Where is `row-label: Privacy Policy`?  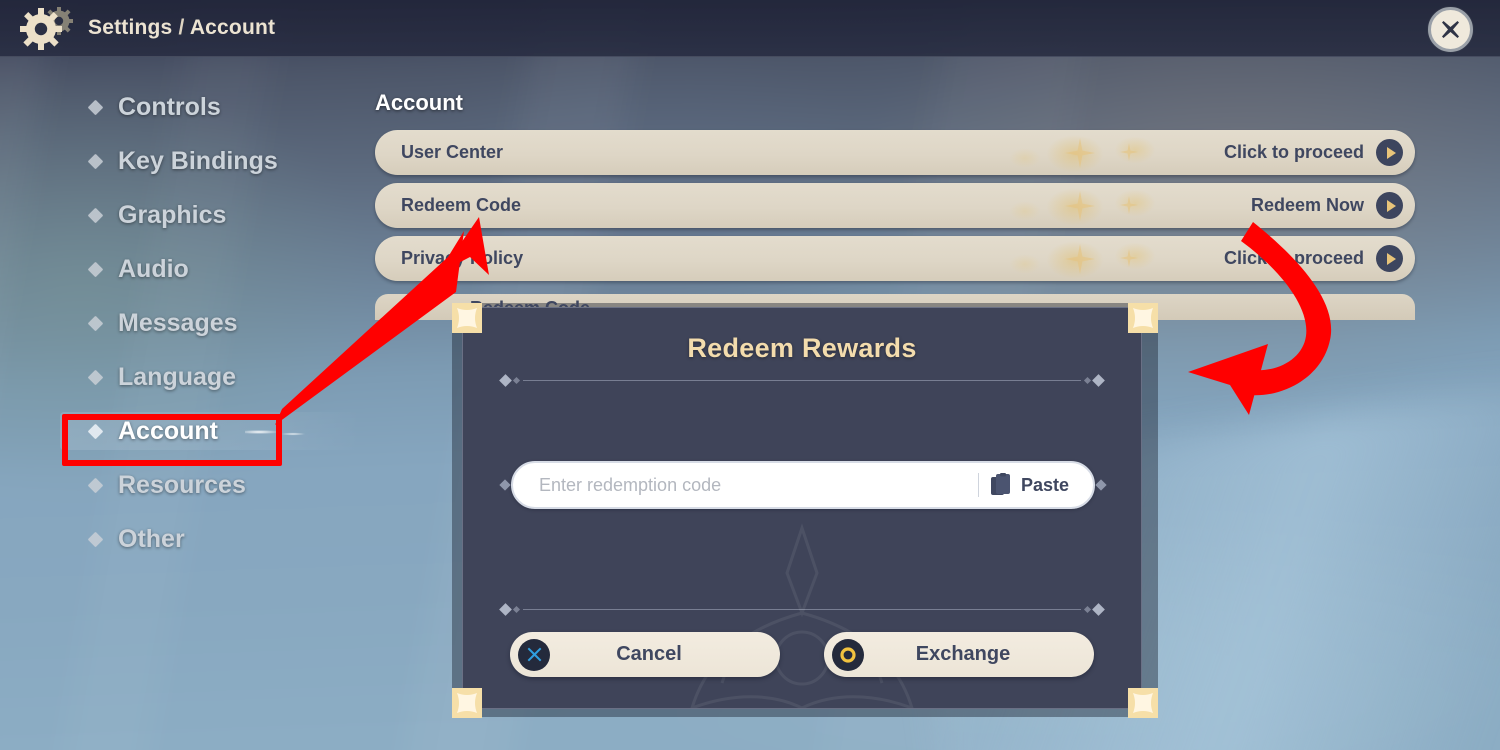 row-label: Privacy Policy is located at coordinates (462, 258).